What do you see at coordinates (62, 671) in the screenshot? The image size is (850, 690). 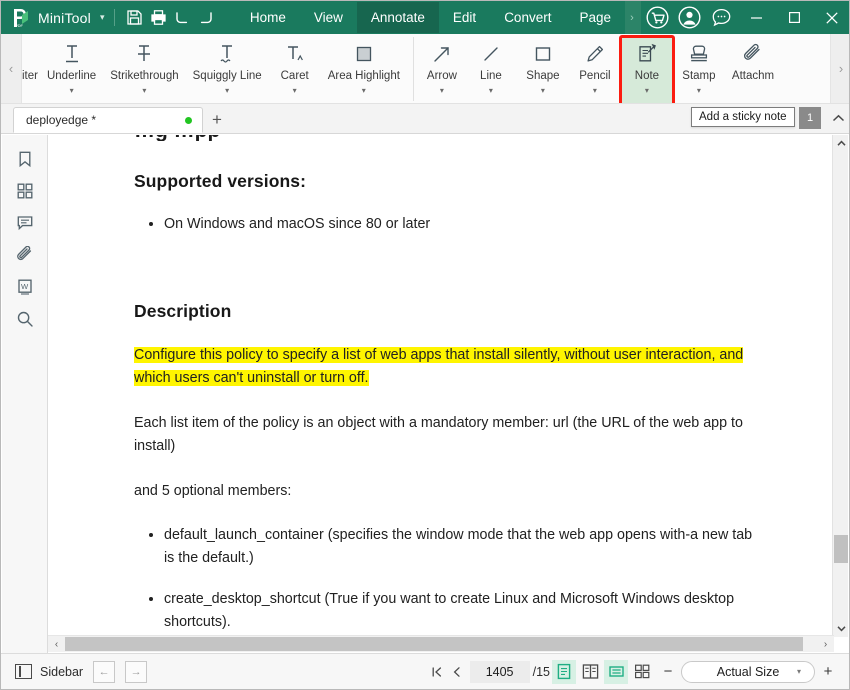 I see `sidebar-toggle-label: Sidebar` at bounding box center [62, 671].